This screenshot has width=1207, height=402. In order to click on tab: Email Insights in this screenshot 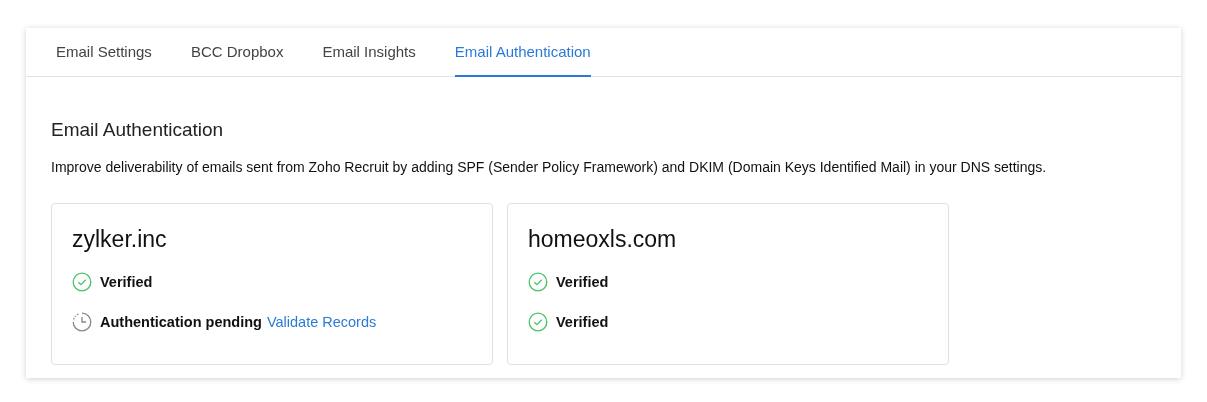, I will do `click(369, 52)`.